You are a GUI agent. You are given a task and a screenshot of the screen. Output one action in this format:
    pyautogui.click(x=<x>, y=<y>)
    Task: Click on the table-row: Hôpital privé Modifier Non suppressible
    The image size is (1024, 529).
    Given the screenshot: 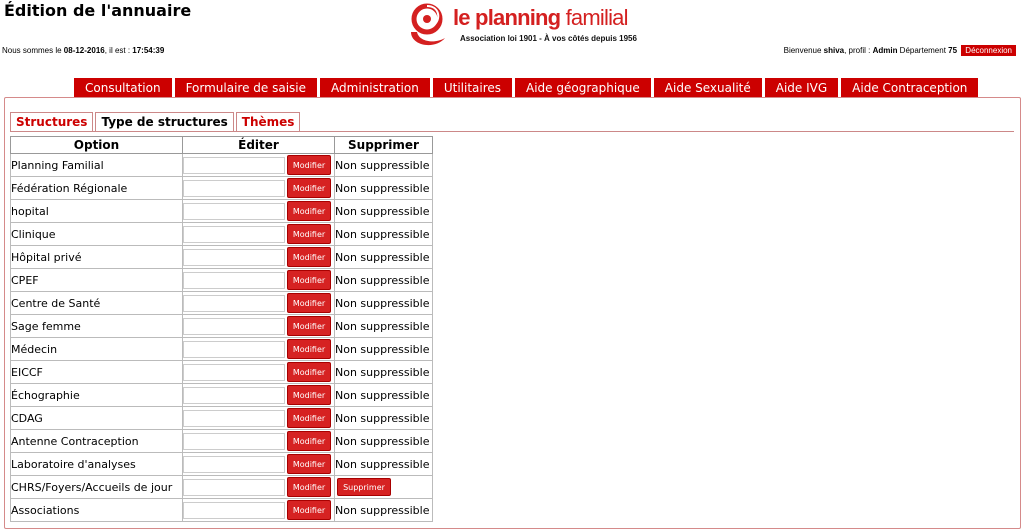 What is the action you would take?
    pyautogui.click(x=221, y=257)
    